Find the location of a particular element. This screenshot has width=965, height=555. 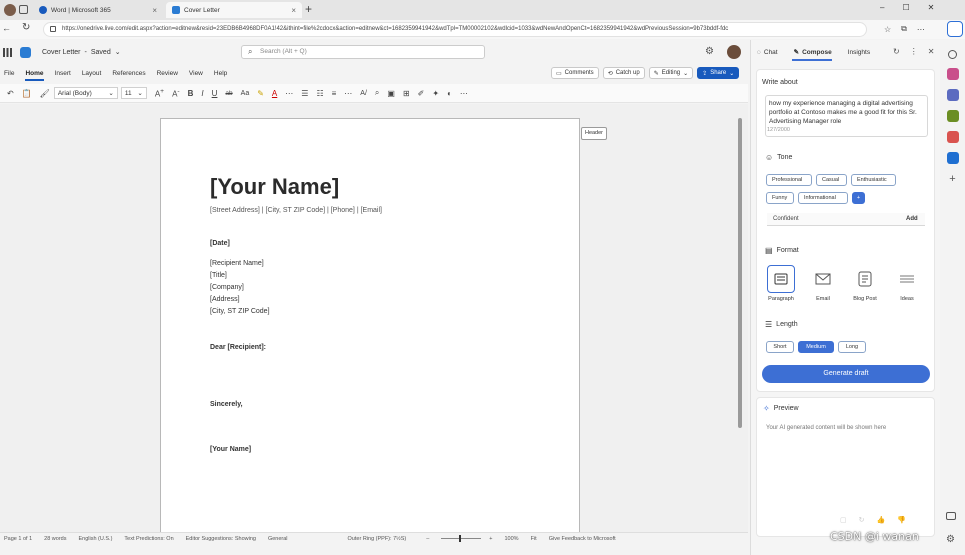

zoom-in-icon: + is located at coordinates (490, 539).